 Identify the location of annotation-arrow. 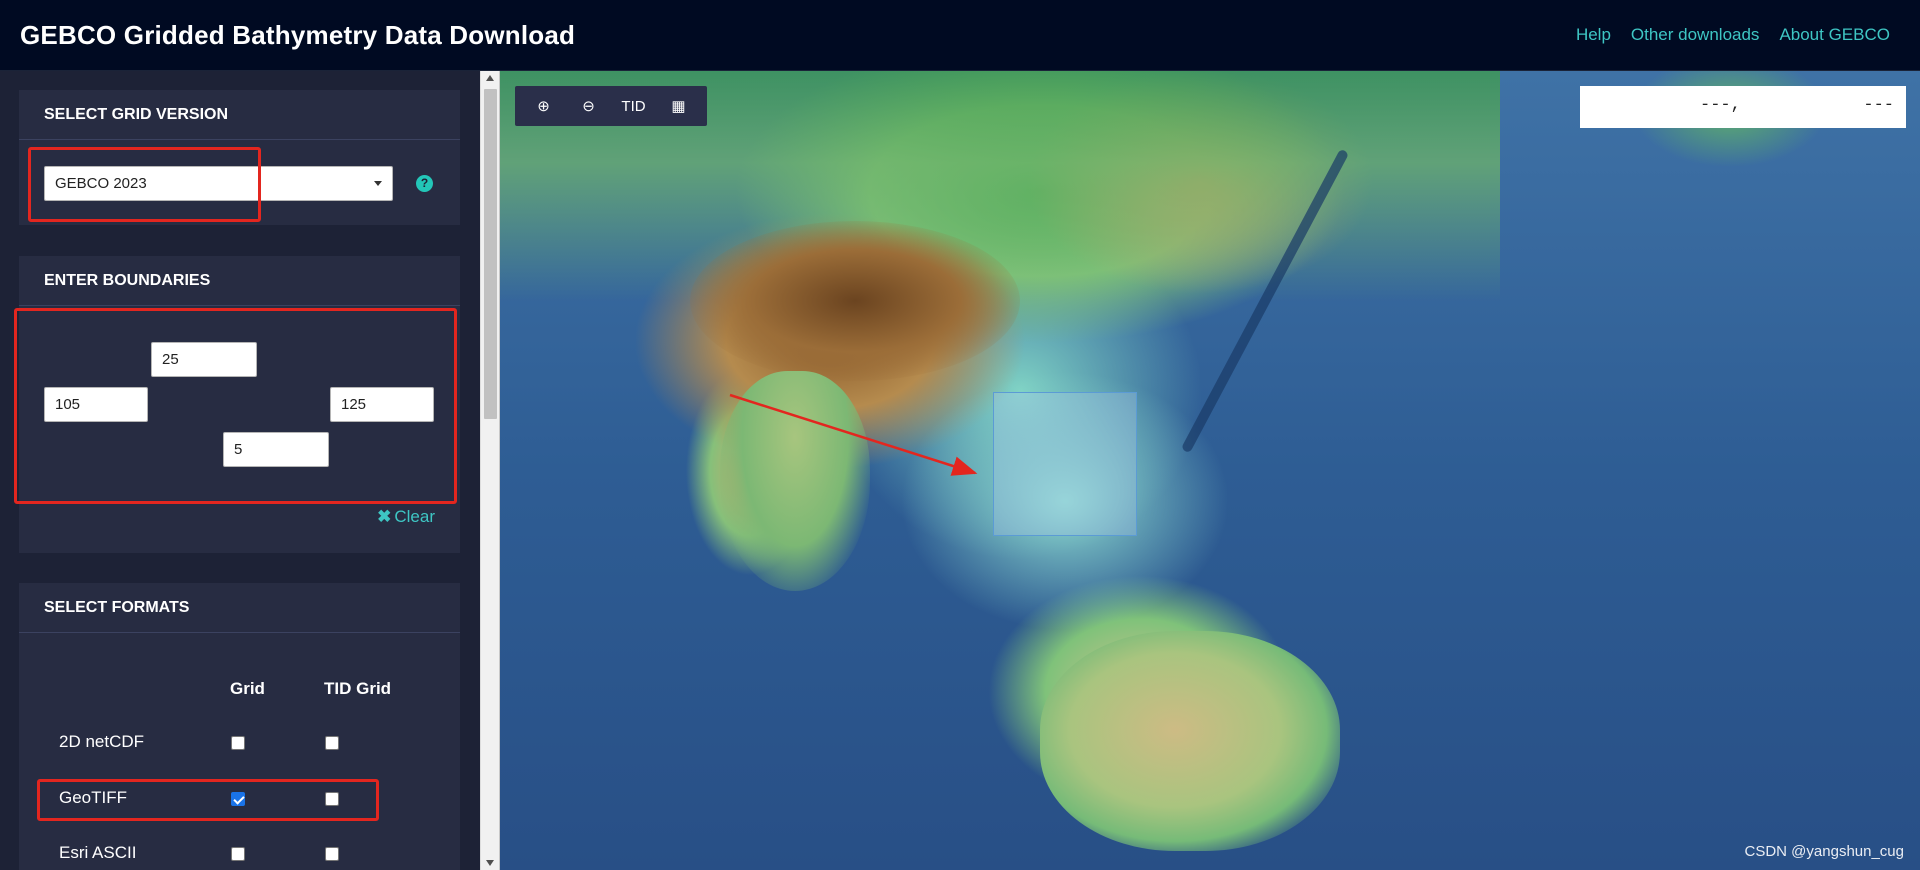
(853, 434).